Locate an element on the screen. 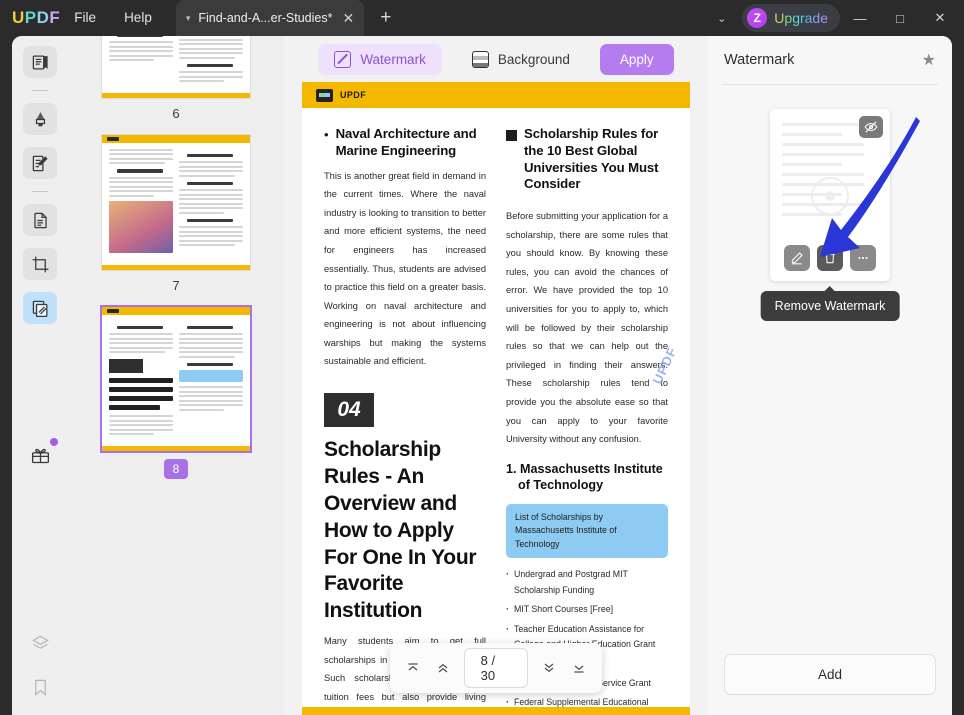  logo-letter-f: F is located at coordinates (55, 17).